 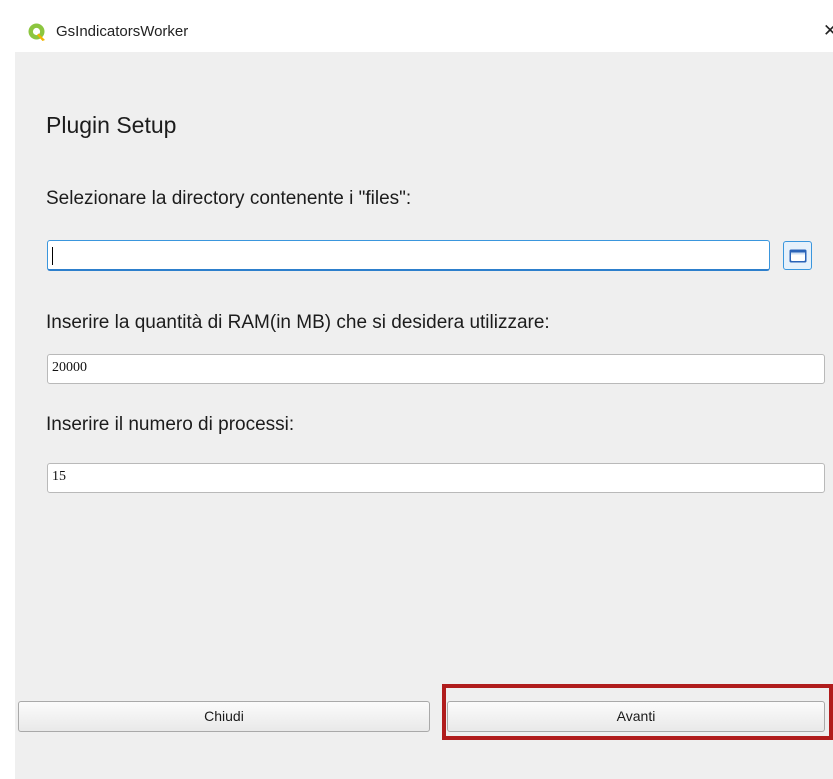 What do you see at coordinates (36, 32) in the screenshot?
I see `qgis-logo-icon` at bounding box center [36, 32].